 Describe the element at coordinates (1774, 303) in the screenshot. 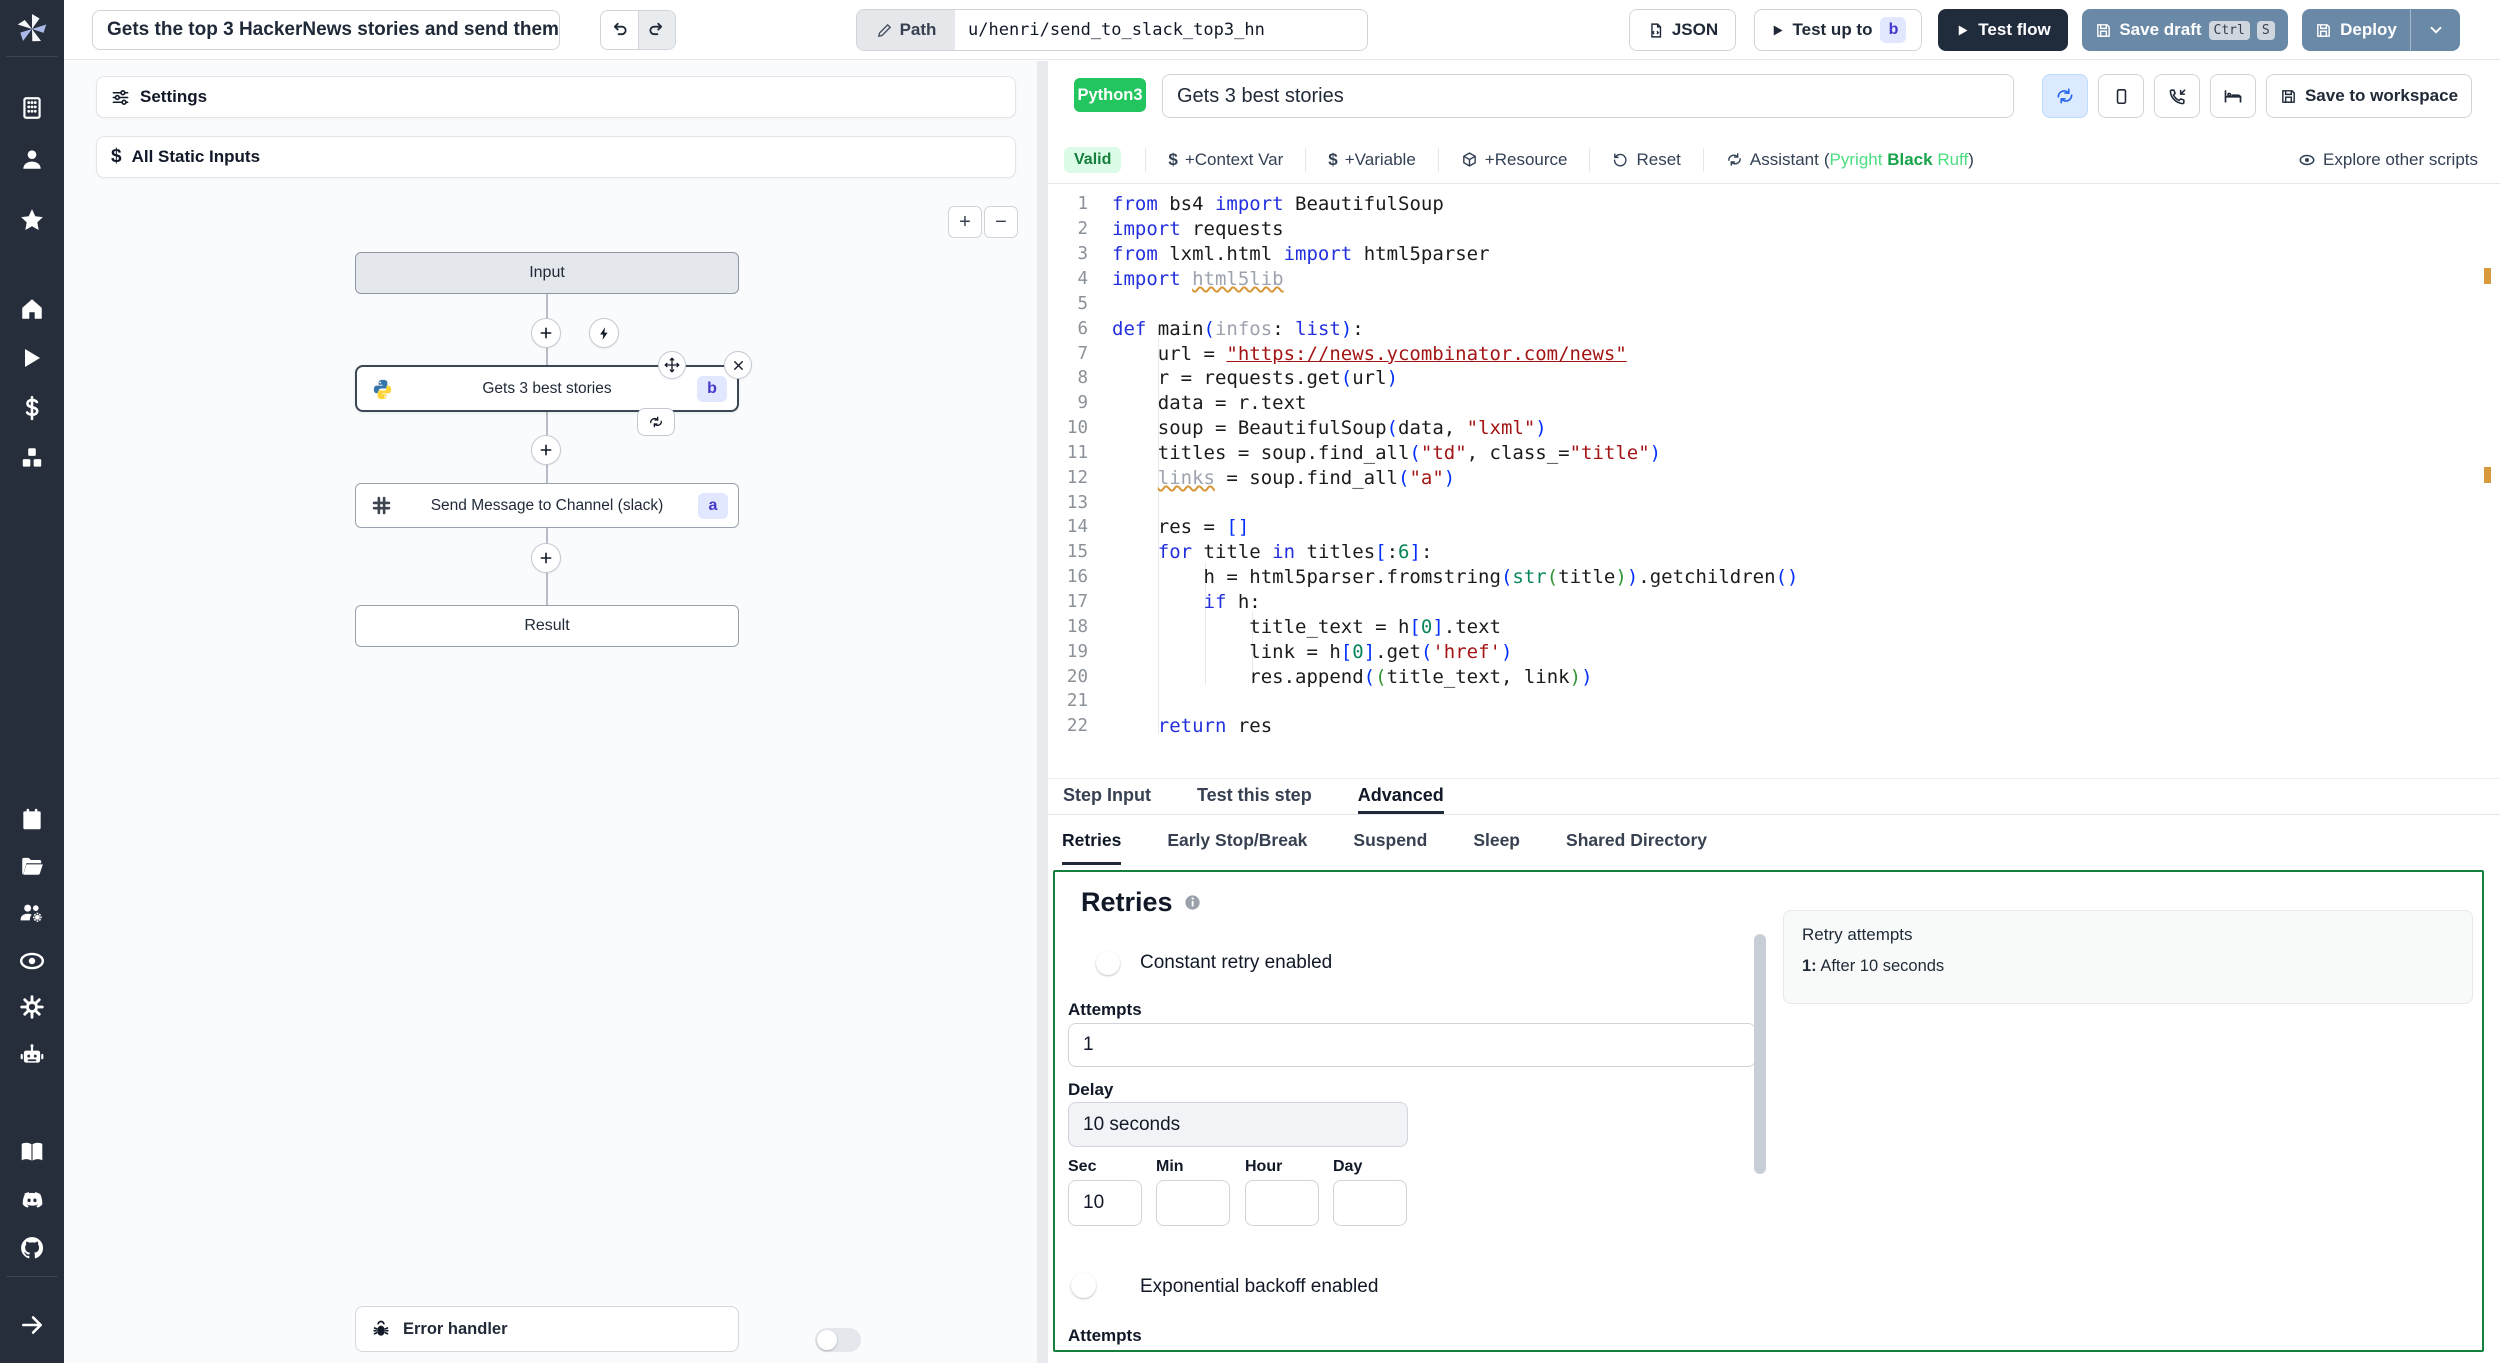

I see `code-line: 5` at that location.